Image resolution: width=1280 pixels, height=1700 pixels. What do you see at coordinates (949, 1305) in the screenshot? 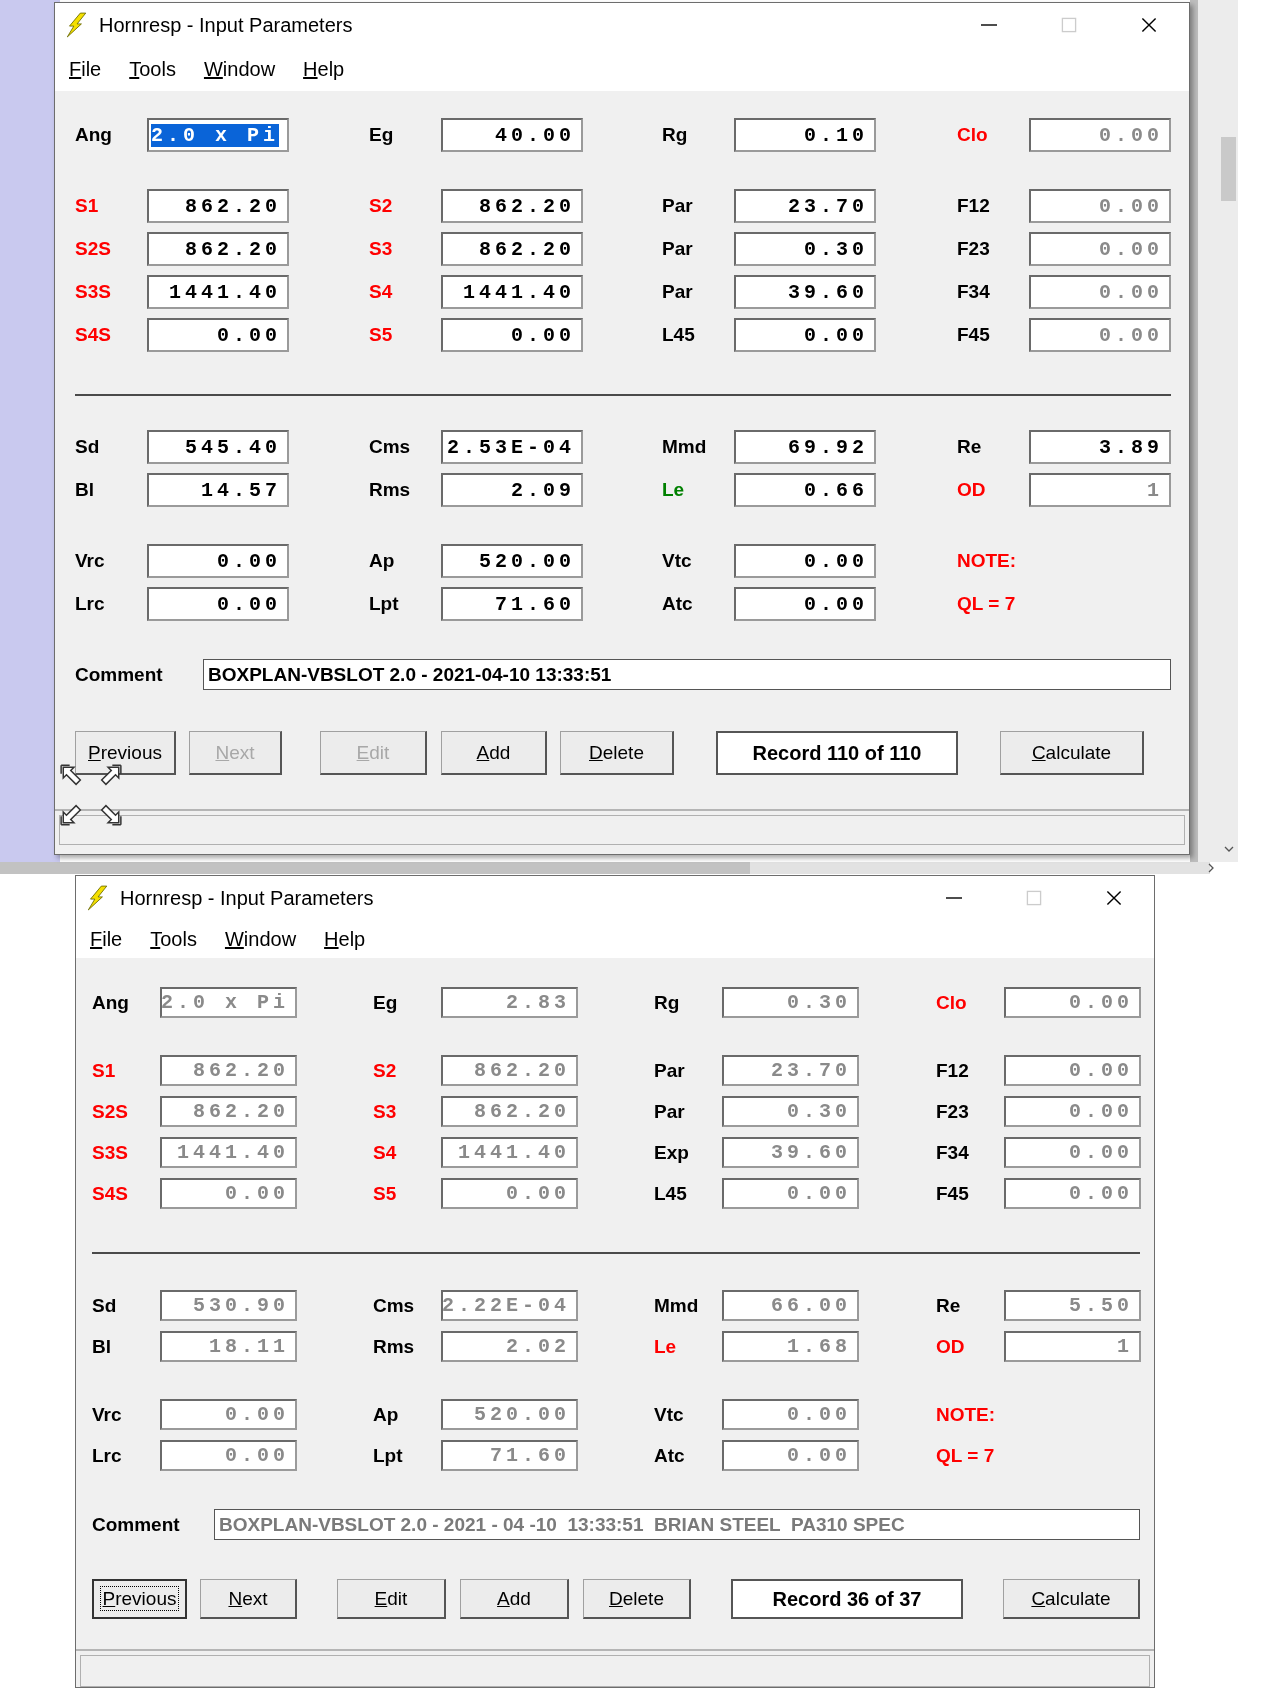
I see `field-label: Re` at bounding box center [949, 1305].